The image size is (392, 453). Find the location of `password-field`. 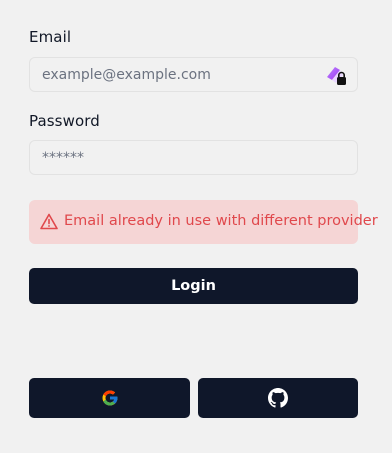

password-field is located at coordinates (177, 157).